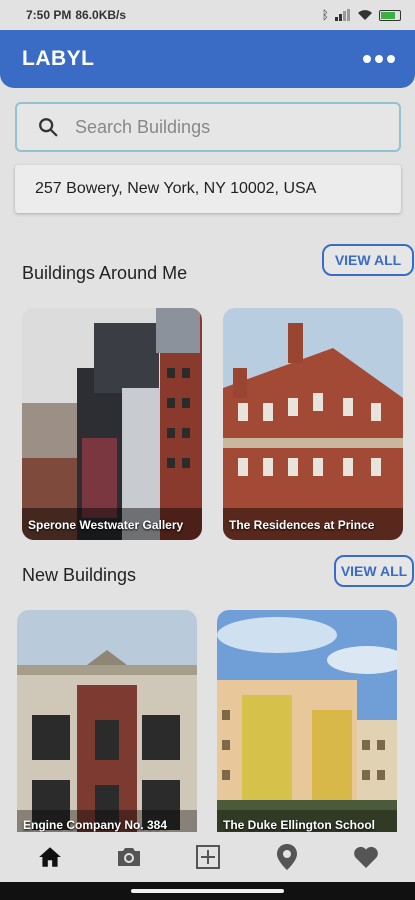  I want to click on network-speed: 86.0KB/s, so click(101, 15).